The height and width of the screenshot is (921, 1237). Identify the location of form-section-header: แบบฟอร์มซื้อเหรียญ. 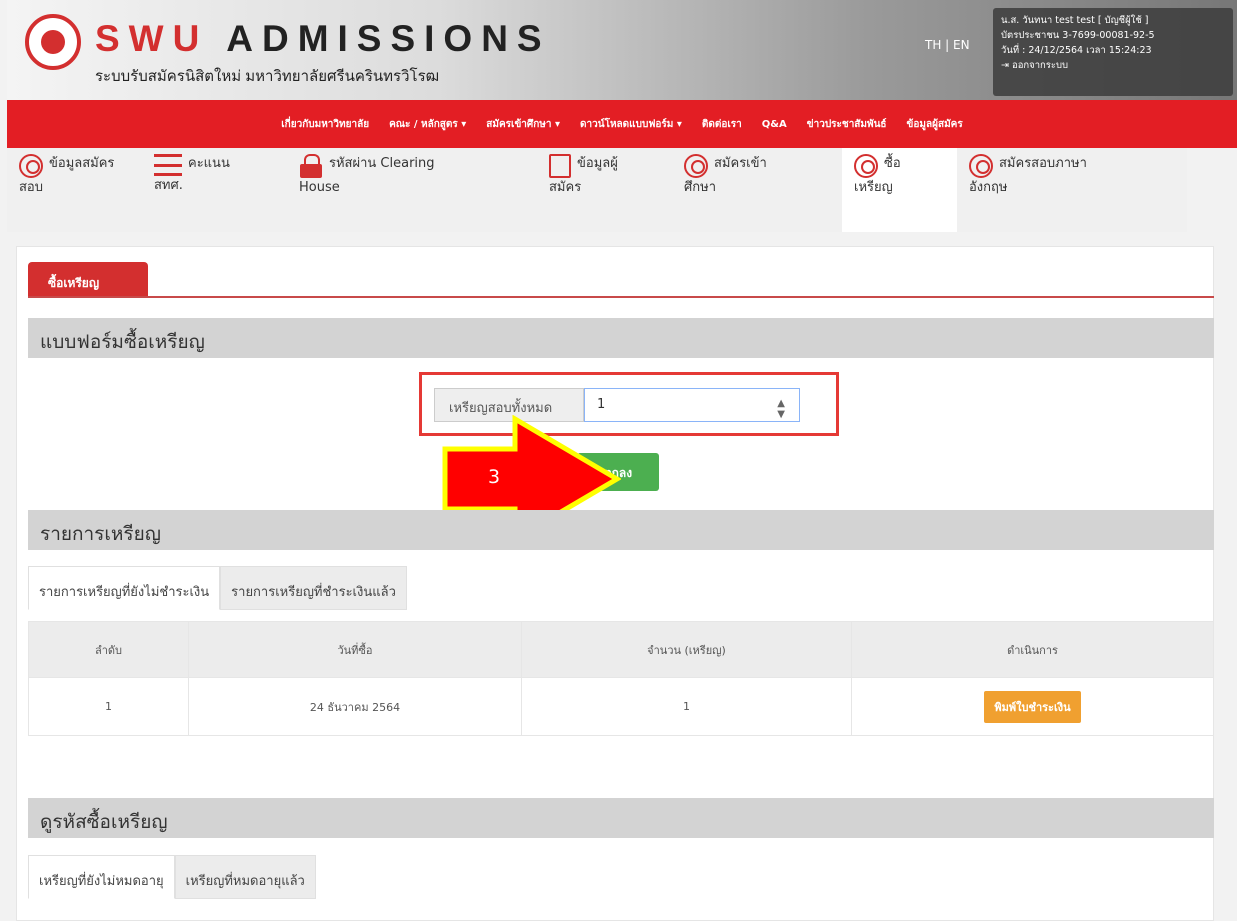
(621, 338).